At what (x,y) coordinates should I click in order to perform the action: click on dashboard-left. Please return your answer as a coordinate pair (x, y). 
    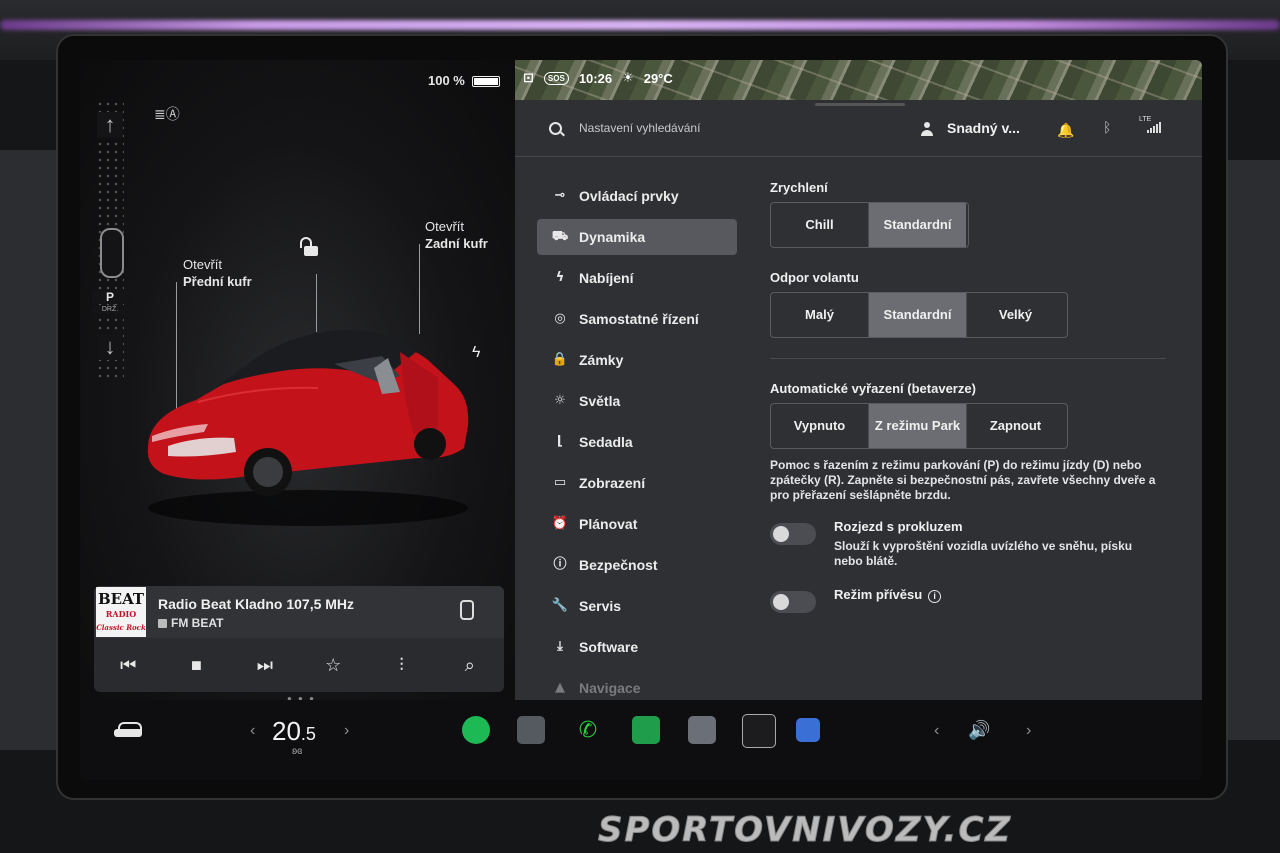
    Looking at the image, I should click on (29, 450).